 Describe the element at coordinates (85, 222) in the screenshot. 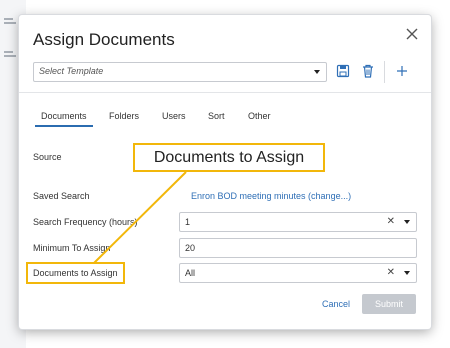

I see `search-frequency-label: Search Frequency (hours)` at that location.